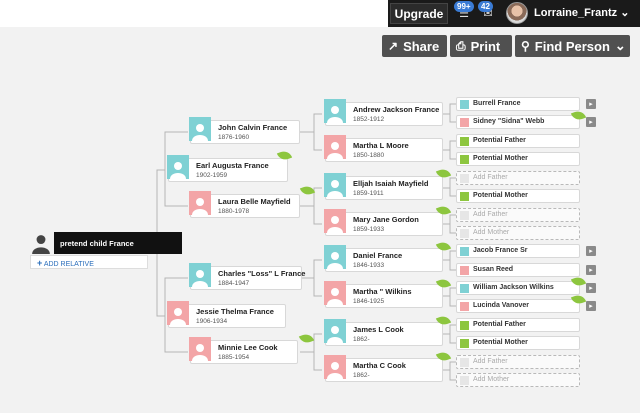 This screenshot has width=640, height=413. I want to click on person-card: Minnie Lee Cook 1885-1954, so click(243, 350).